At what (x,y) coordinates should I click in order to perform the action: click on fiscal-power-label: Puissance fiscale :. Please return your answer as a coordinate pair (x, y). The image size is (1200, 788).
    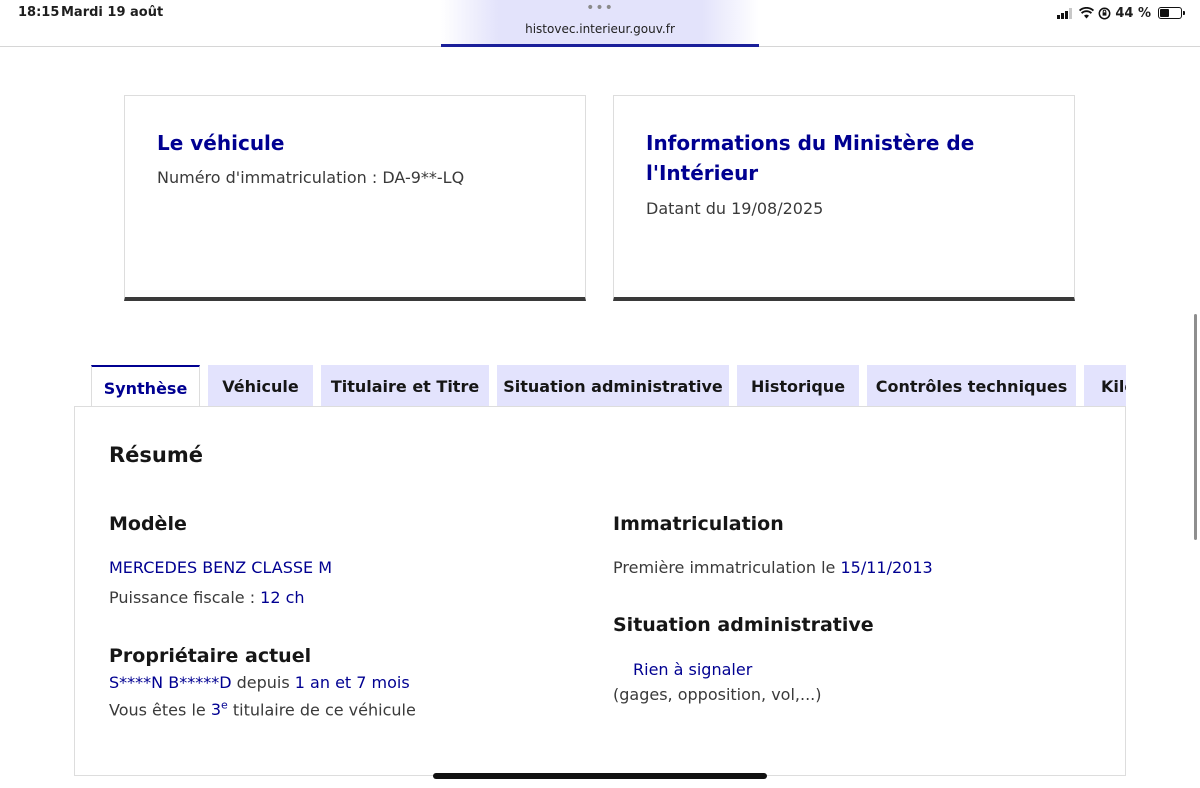
    Looking at the image, I should click on (185, 597).